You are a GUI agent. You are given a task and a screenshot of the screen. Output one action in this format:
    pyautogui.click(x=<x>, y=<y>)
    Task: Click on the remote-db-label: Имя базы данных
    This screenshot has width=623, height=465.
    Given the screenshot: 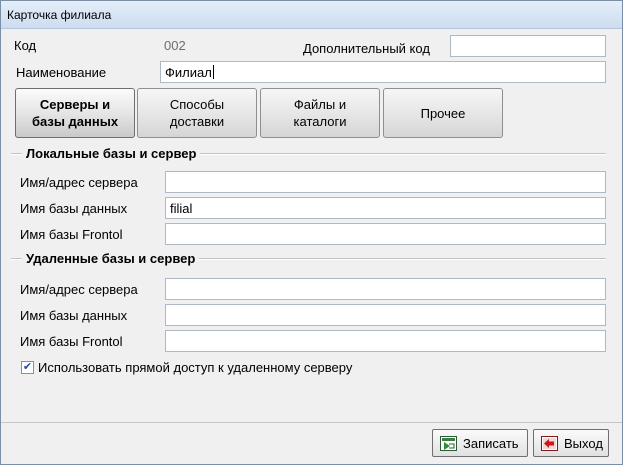 What is the action you would take?
    pyautogui.click(x=74, y=315)
    